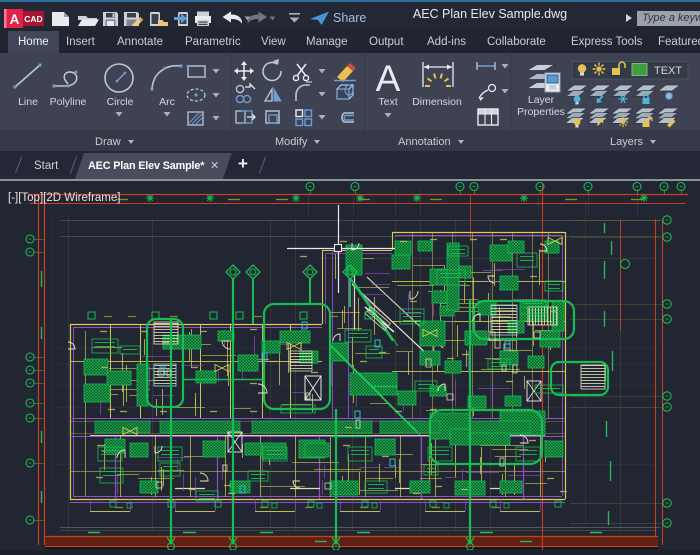 The image size is (700, 555). Describe the element at coordinates (64, 198) in the screenshot. I see `svg-text: [-][Top][2D Wireframe]` at that location.